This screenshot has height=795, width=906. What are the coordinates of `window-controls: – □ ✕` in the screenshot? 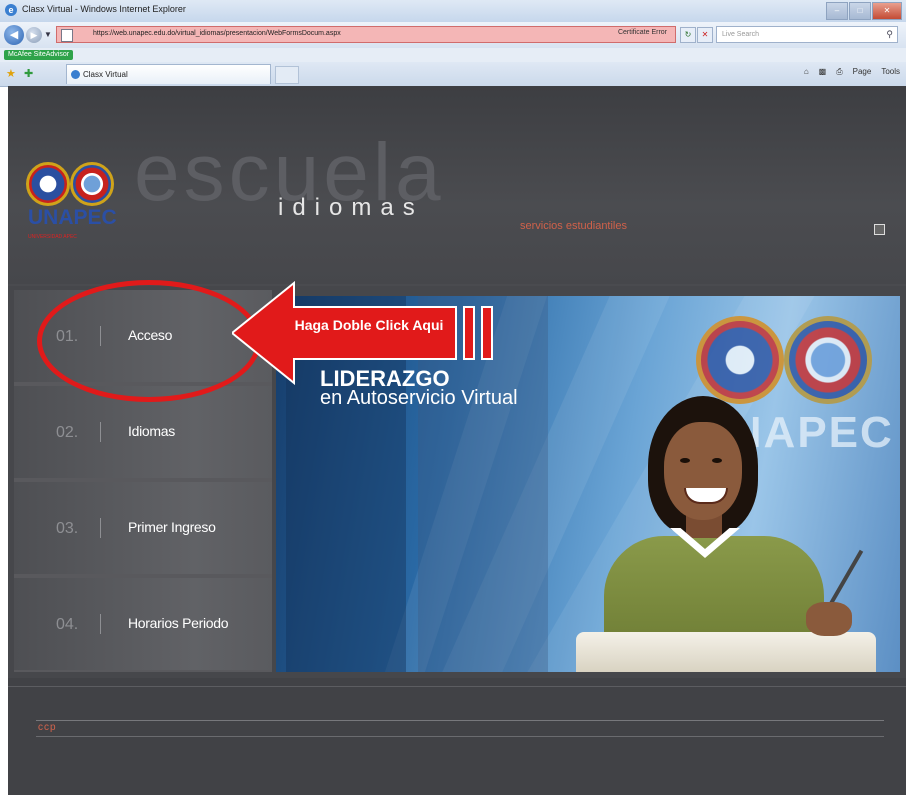 It's located at (863, 11).